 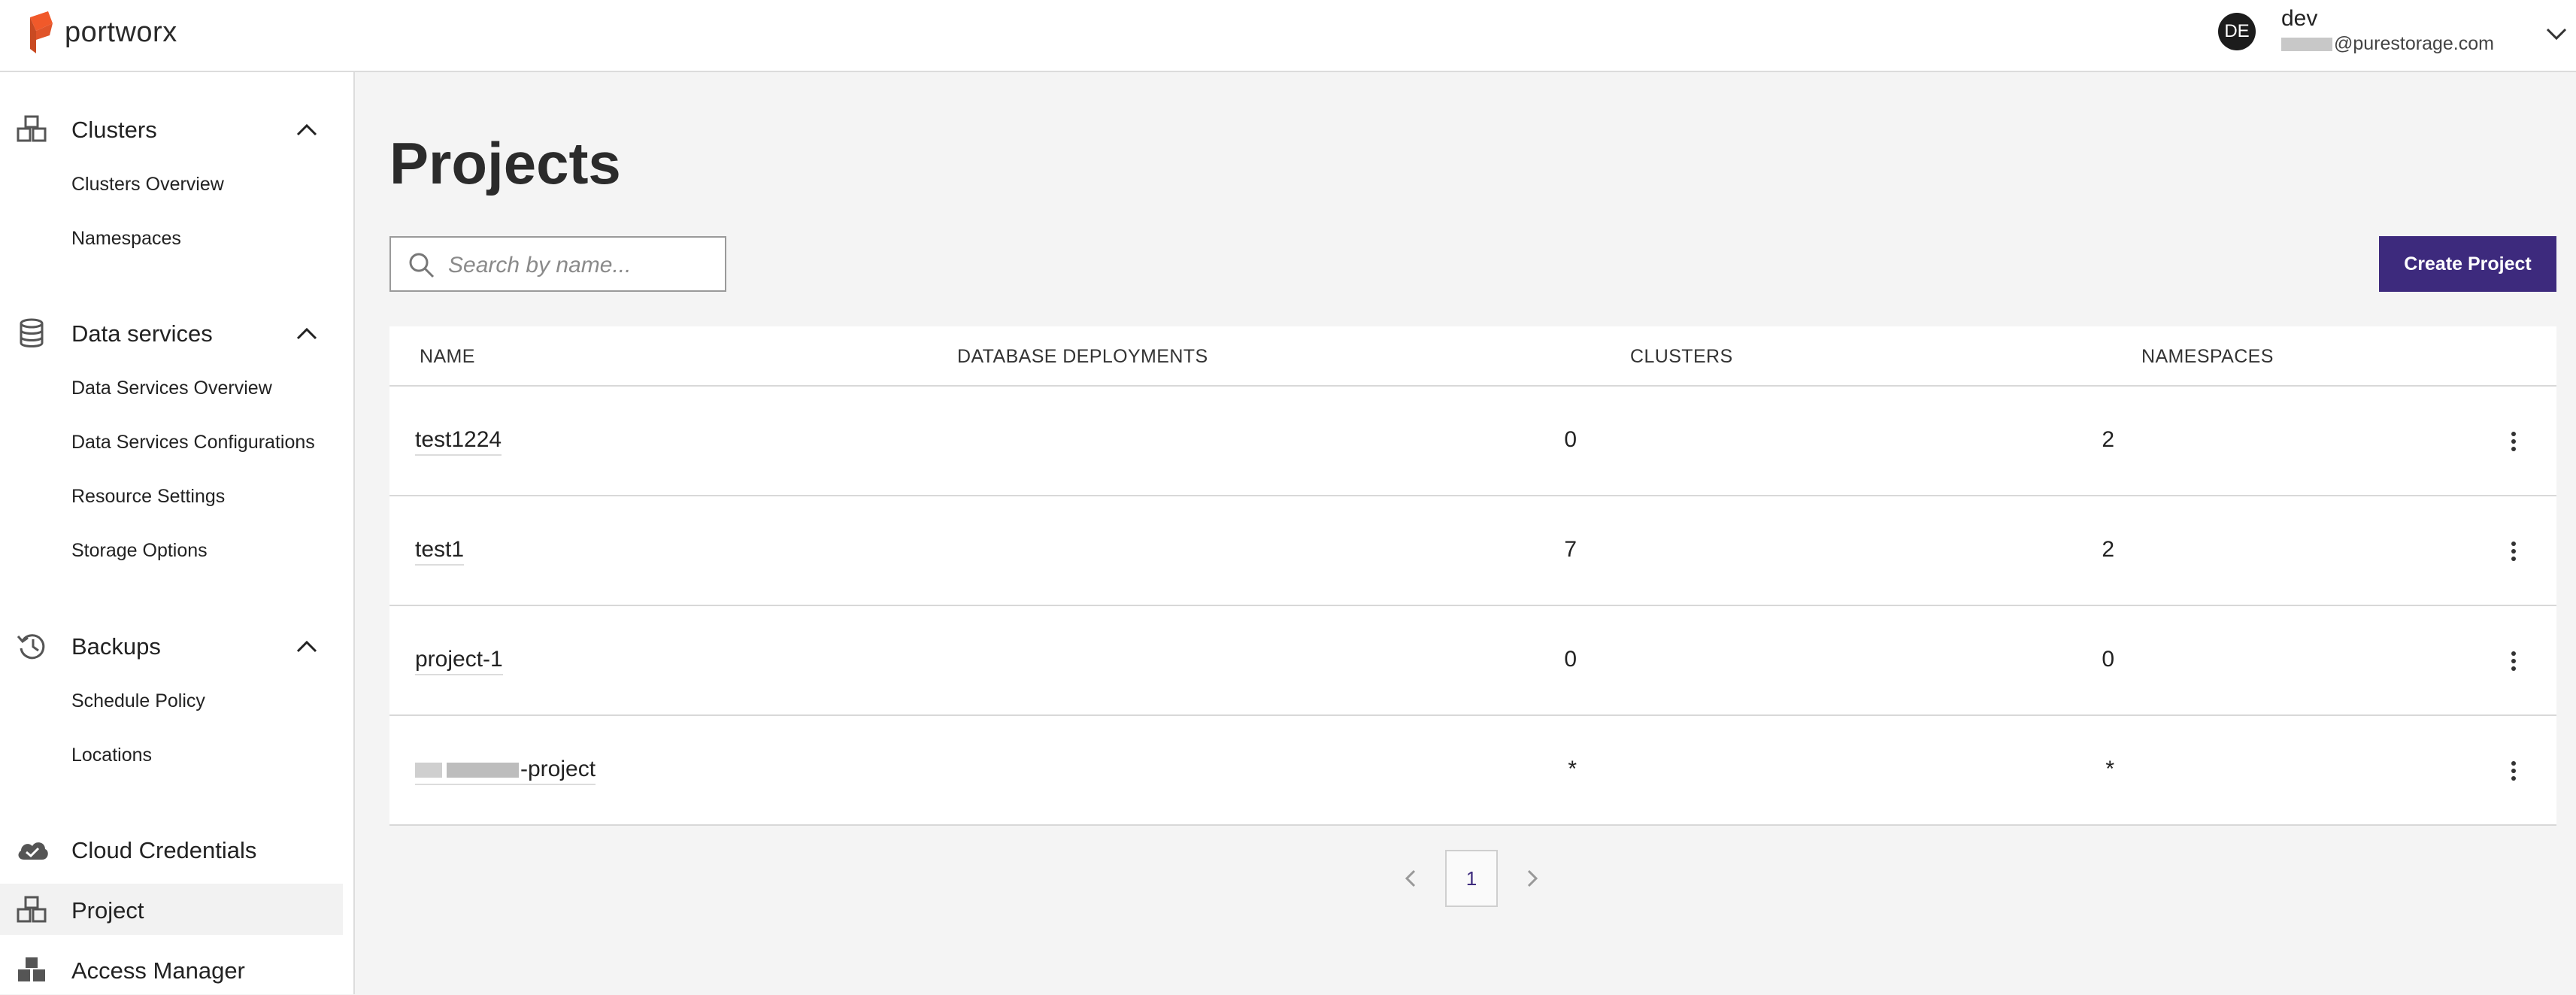 I want to click on user-name: dev, so click(x=2299, y=18).